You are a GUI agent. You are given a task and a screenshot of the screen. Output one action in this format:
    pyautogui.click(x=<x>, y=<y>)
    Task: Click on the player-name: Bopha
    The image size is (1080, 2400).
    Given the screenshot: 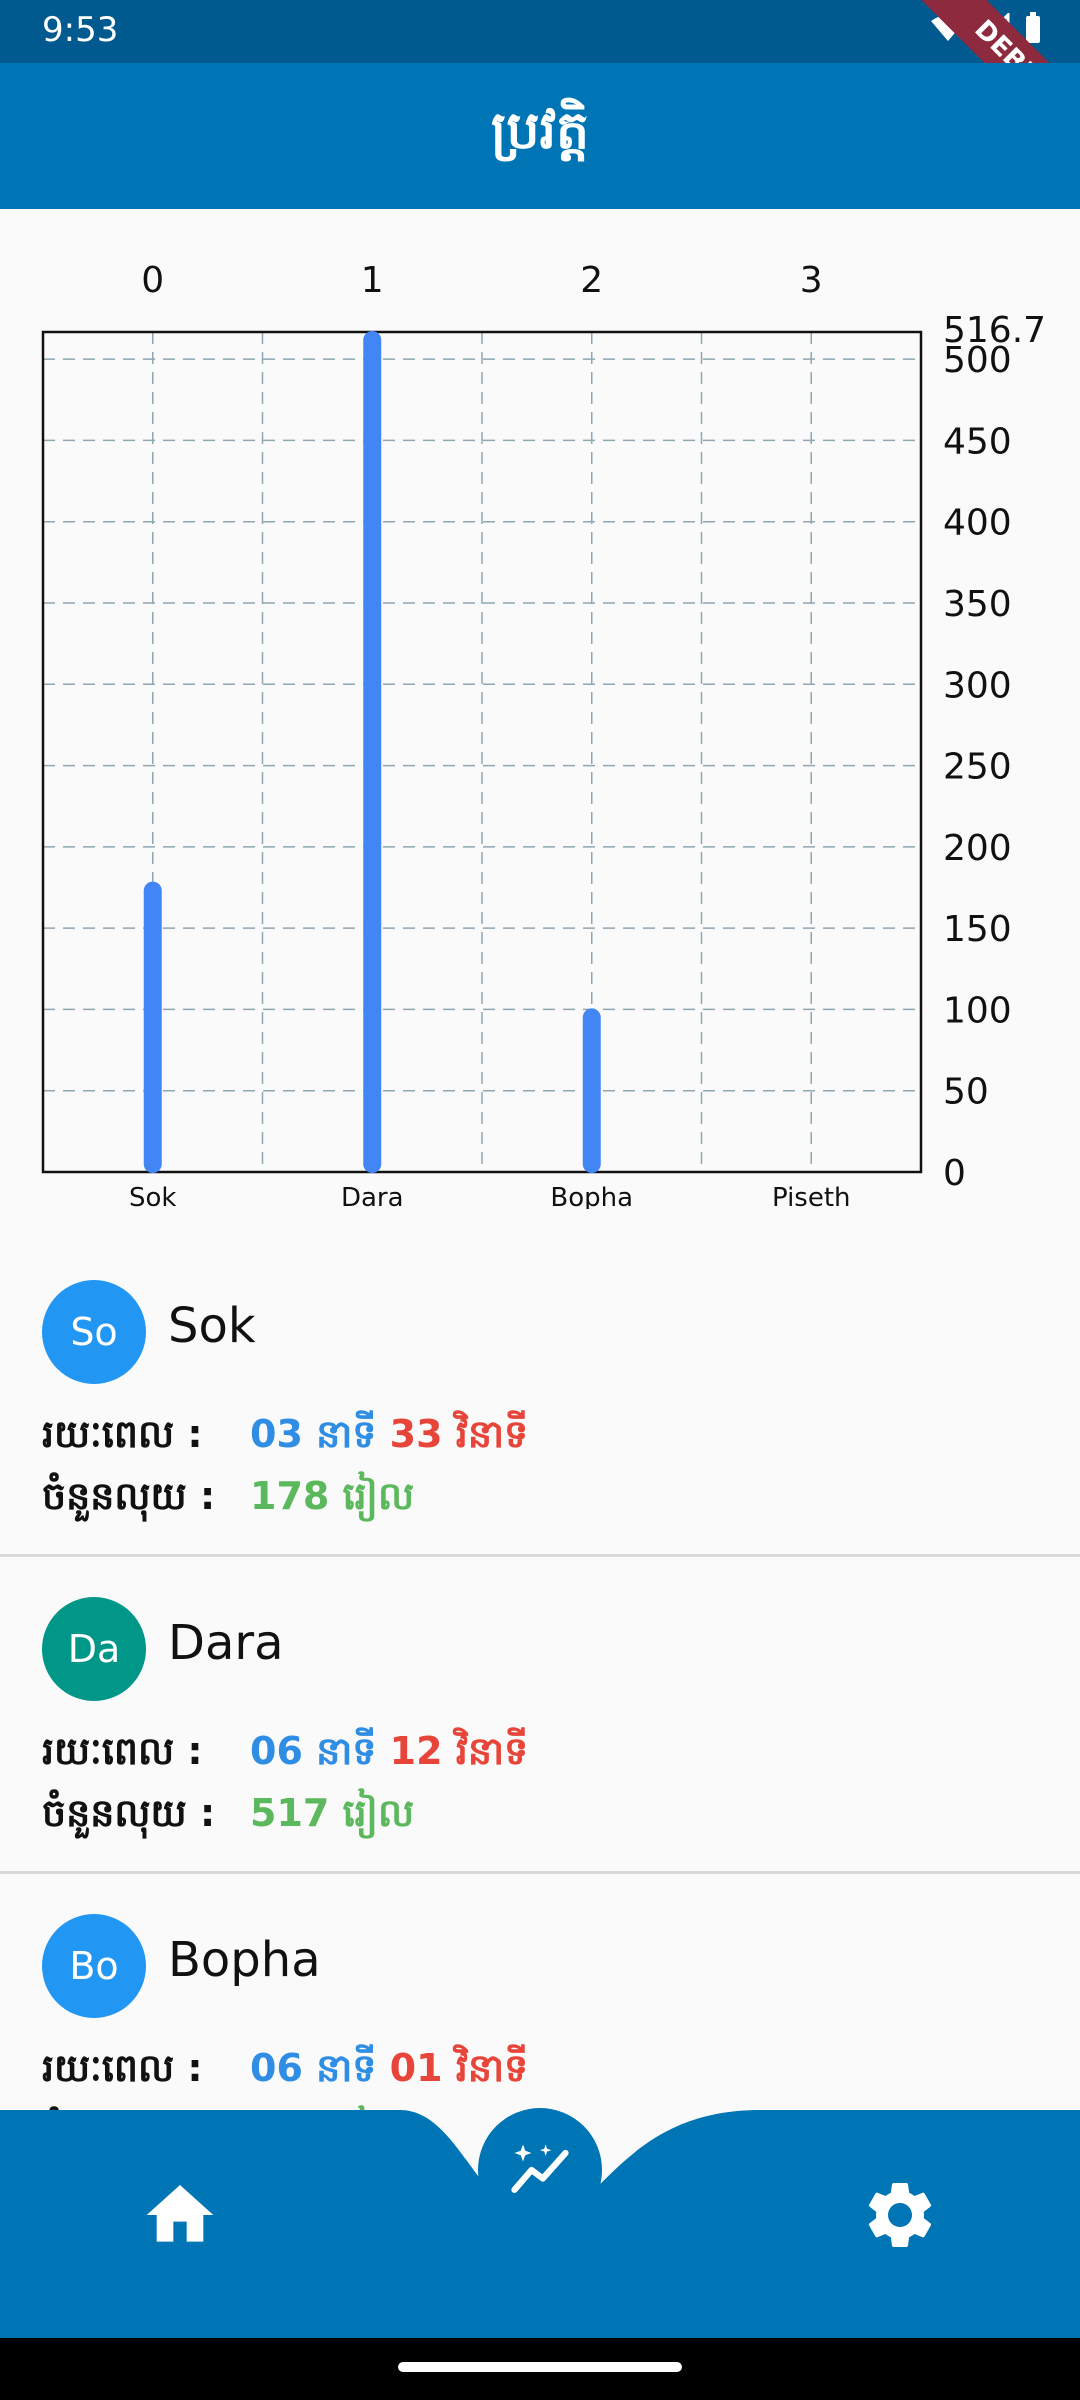 What is the action you would take?
    pyautogui.click(x=244, y=1960)
    